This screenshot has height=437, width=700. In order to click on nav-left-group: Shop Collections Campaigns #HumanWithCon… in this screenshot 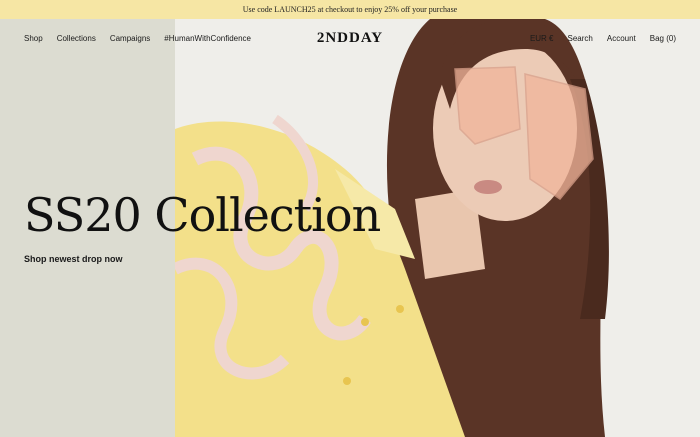, I will do `click(137, 38)`.